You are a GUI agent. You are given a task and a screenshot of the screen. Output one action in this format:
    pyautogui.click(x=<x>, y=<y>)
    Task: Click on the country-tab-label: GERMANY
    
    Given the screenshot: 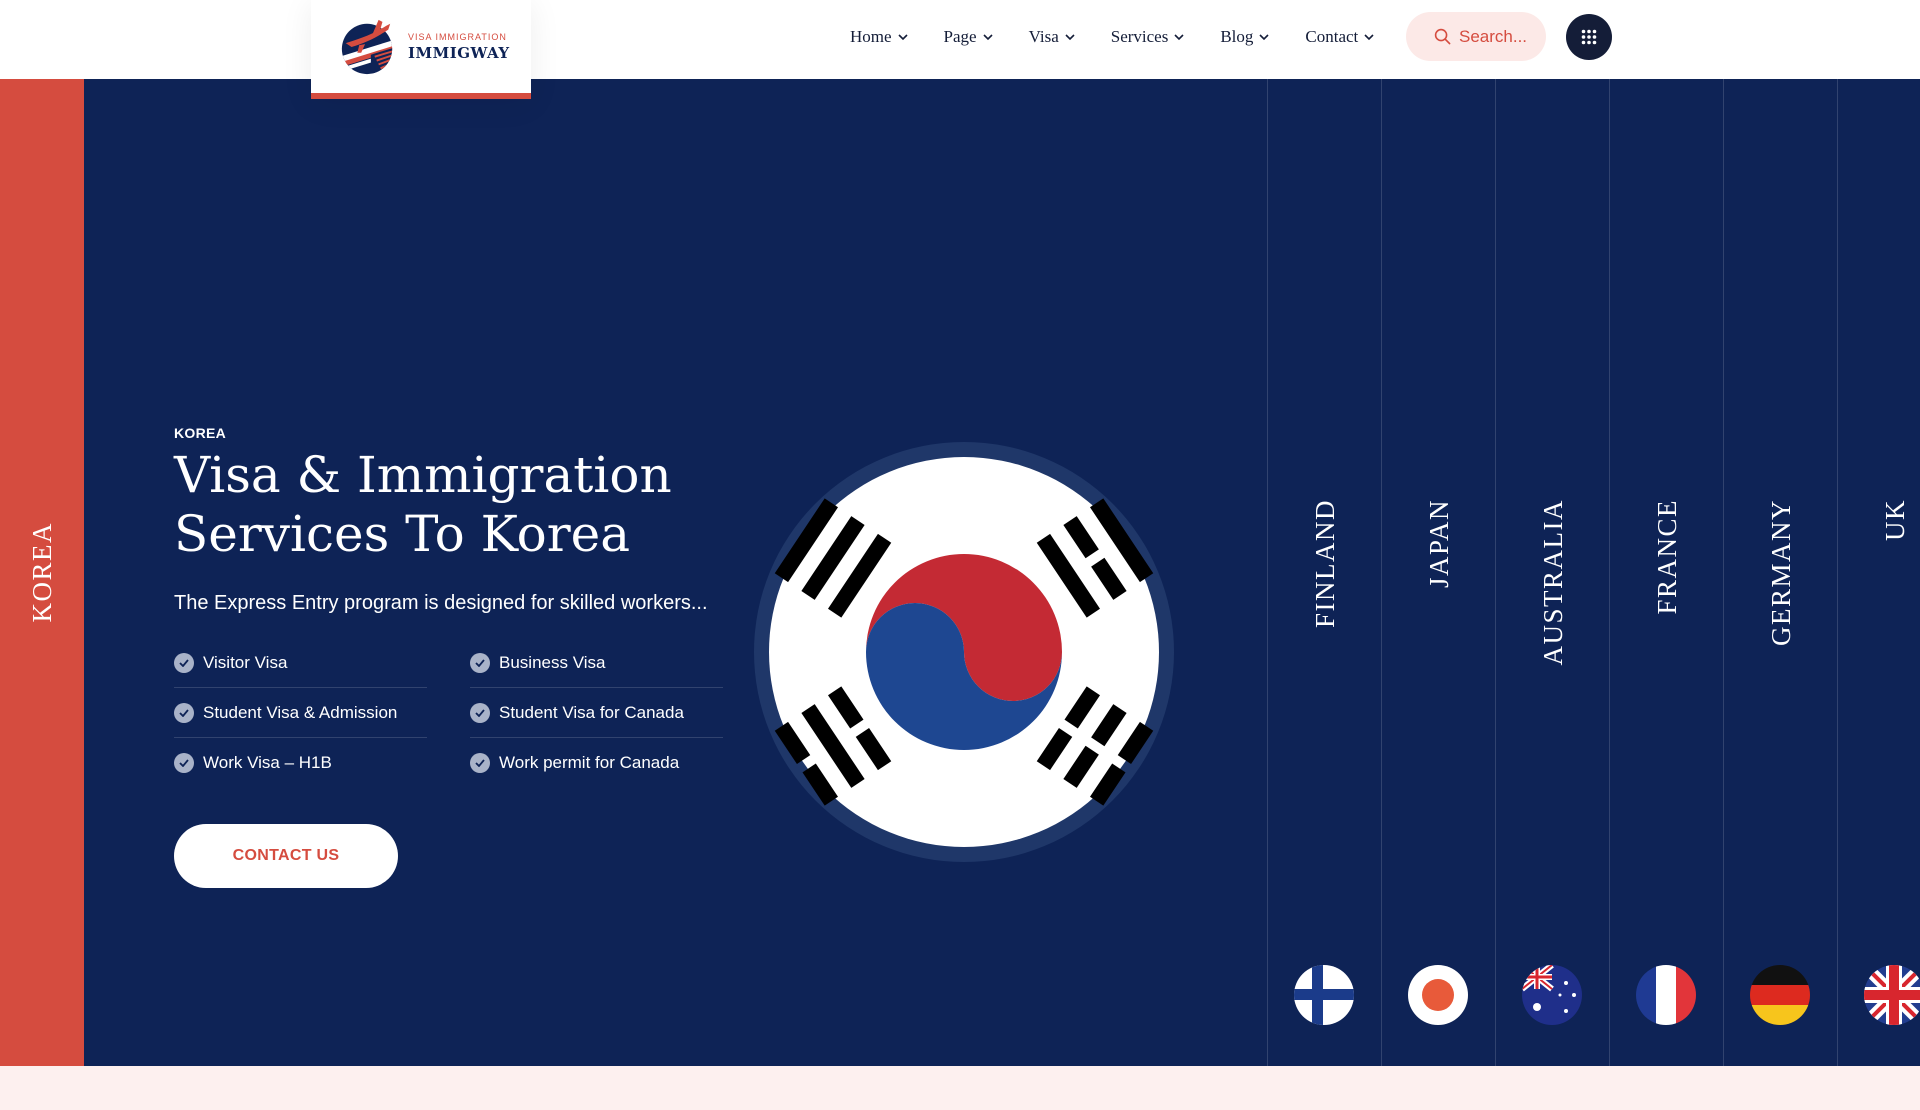 What is the action you would take?
    pyautogui.click(x=1780, y=573)
    